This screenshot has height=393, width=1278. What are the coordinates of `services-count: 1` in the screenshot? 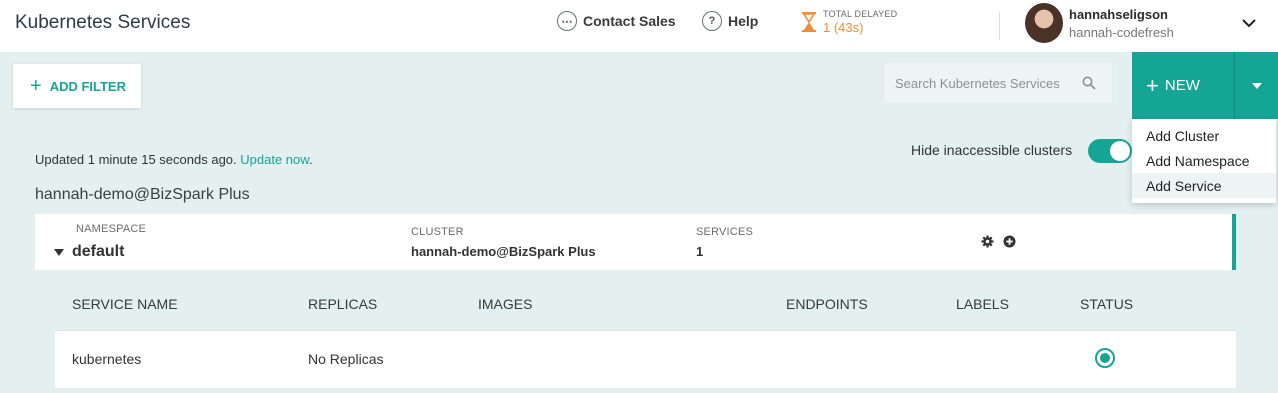 It's located at (700, 251).